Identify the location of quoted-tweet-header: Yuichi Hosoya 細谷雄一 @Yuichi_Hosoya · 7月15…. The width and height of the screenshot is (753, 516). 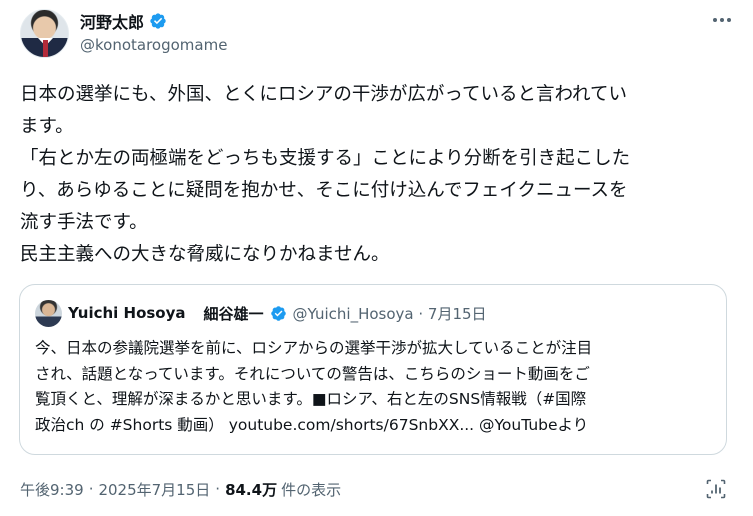
(261, 313).